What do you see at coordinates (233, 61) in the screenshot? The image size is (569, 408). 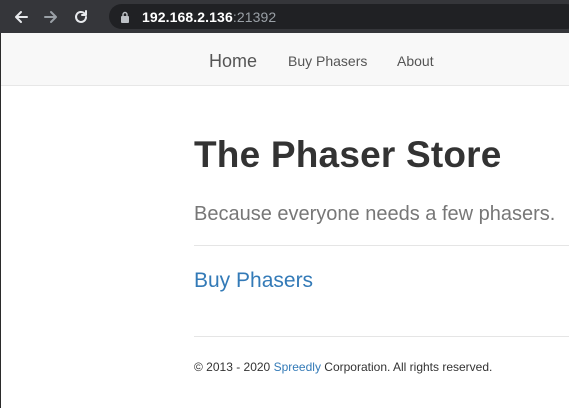 I see `nav-home-link: Home` at bounding box center [233, 61].